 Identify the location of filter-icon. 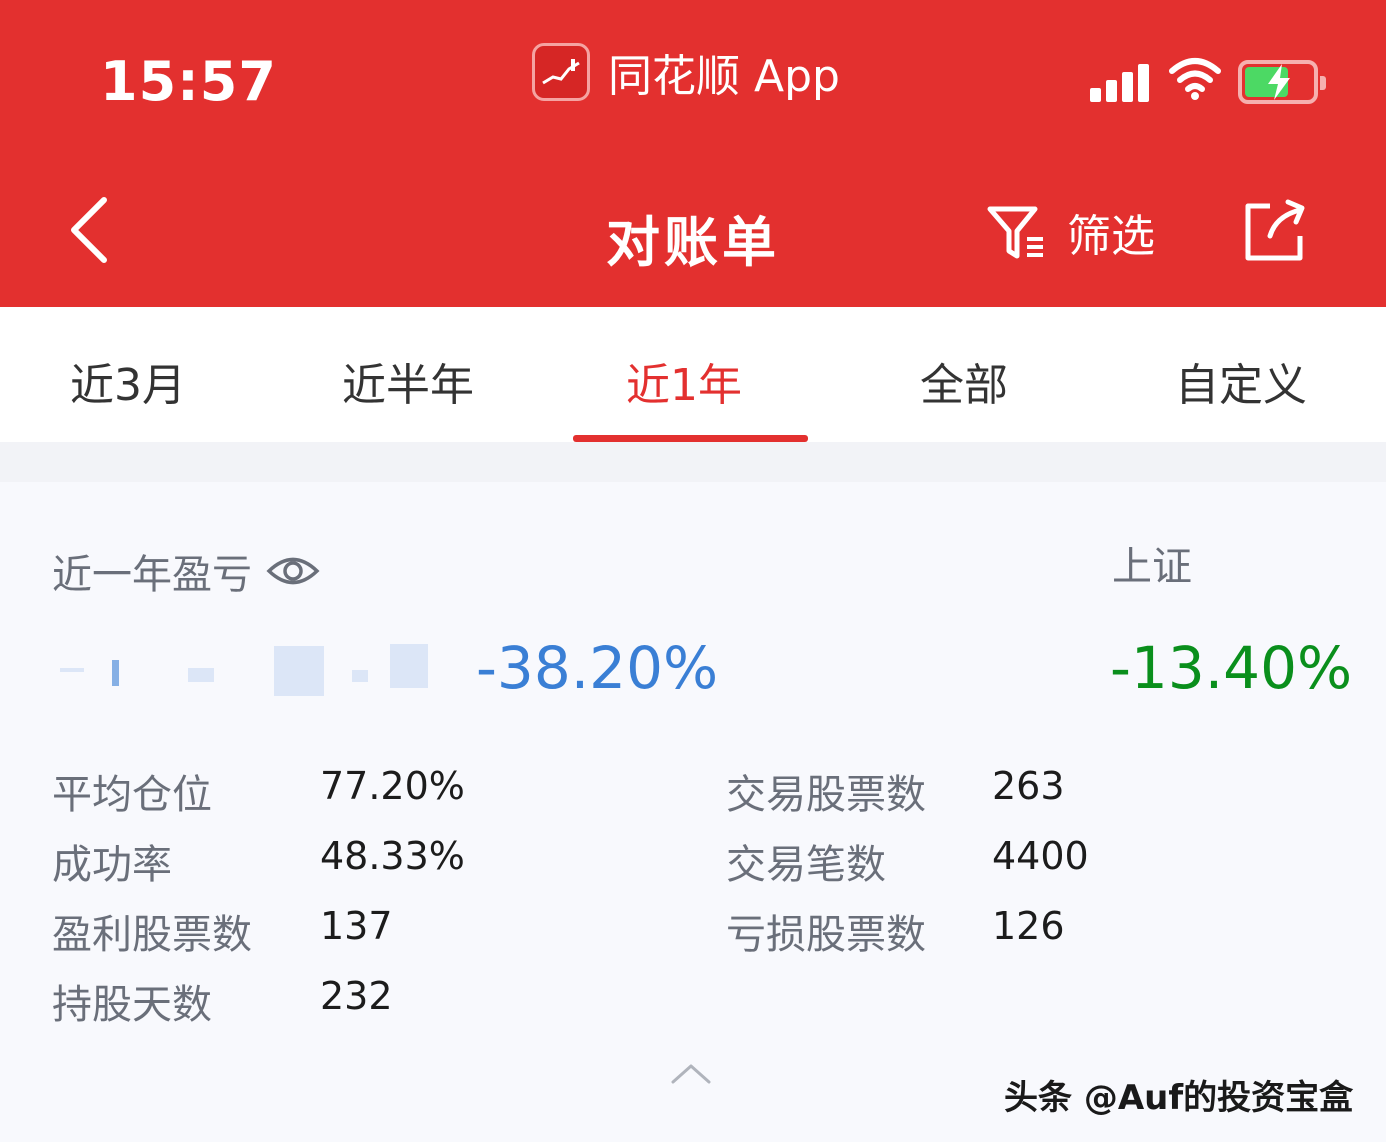
(1015, 232).